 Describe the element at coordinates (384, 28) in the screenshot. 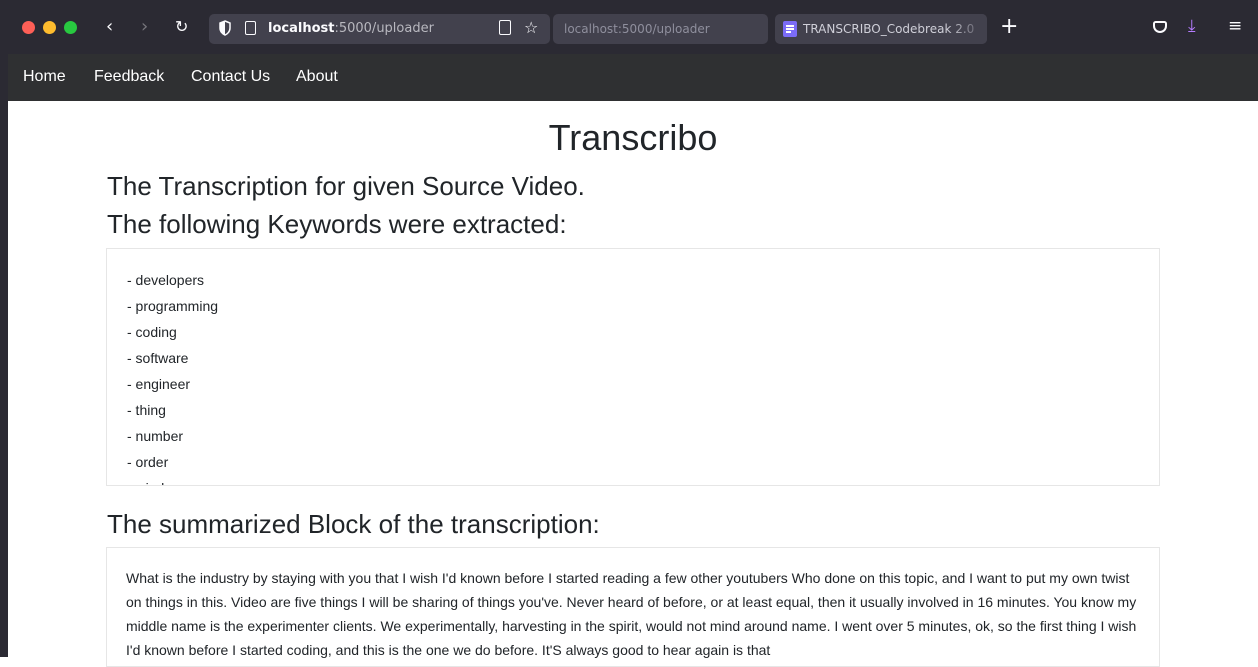

I see `url-path: :5000/uploader` at that location.